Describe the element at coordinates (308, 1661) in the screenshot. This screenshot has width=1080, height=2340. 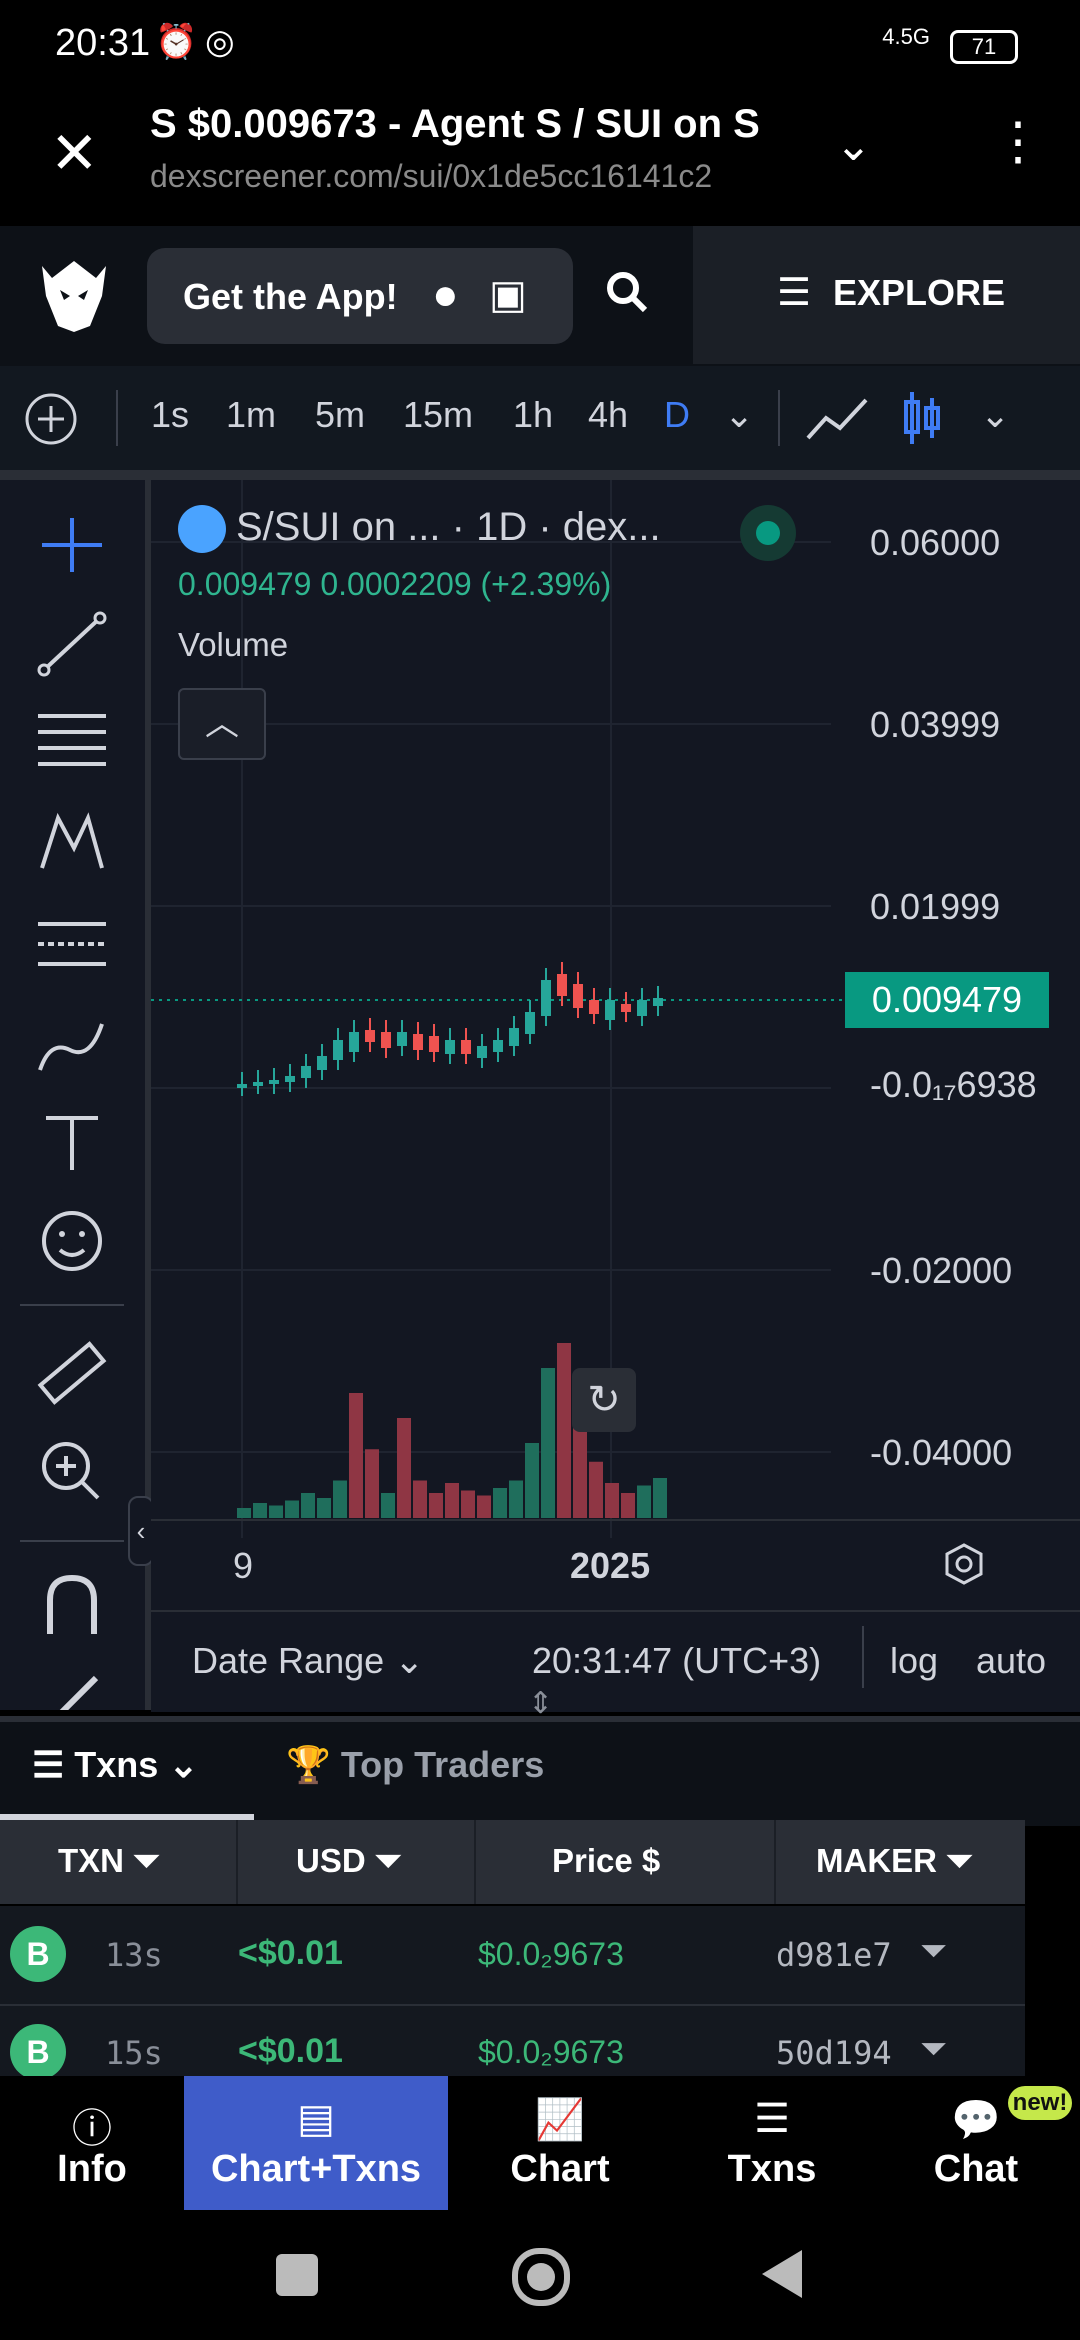
I see `date-range-dropdown: Date Range ⌄` at that location.